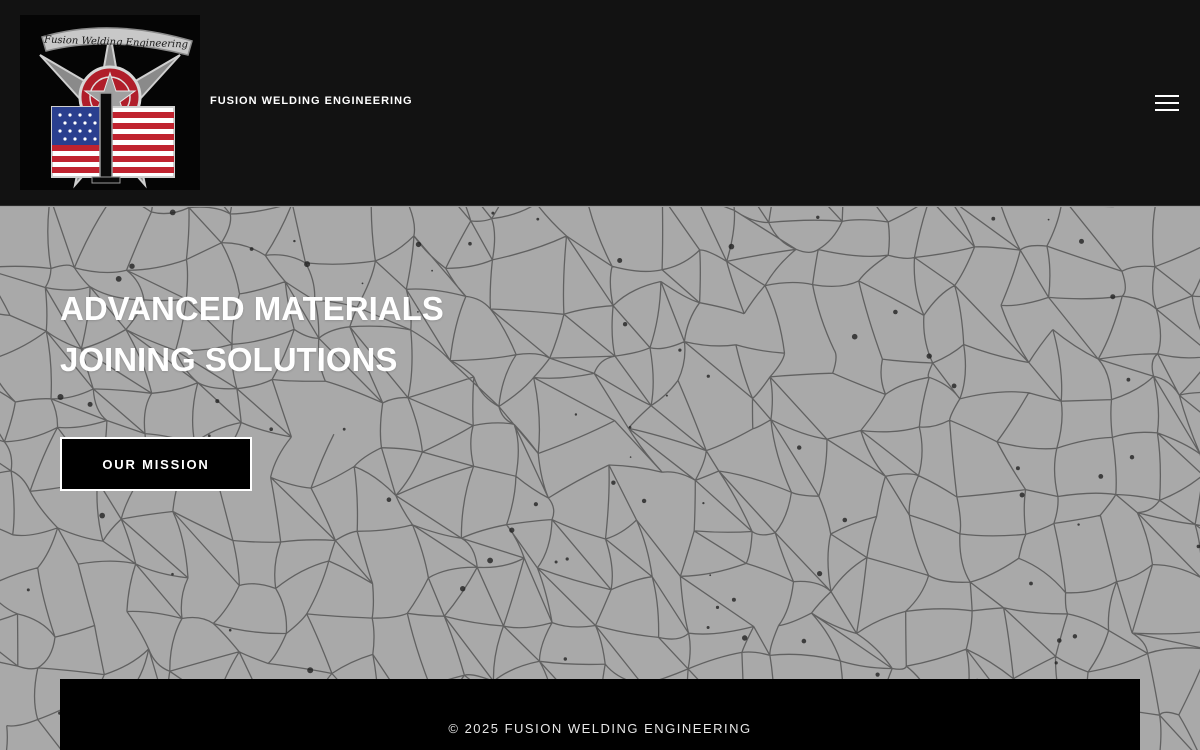 Image resolution: width=1200 pixels, height=750 pixels. What do you see at coordinates (1167, 103) in the screenshot?
I see `hamburger-menu-icon` at bounding box center [1167, 103].